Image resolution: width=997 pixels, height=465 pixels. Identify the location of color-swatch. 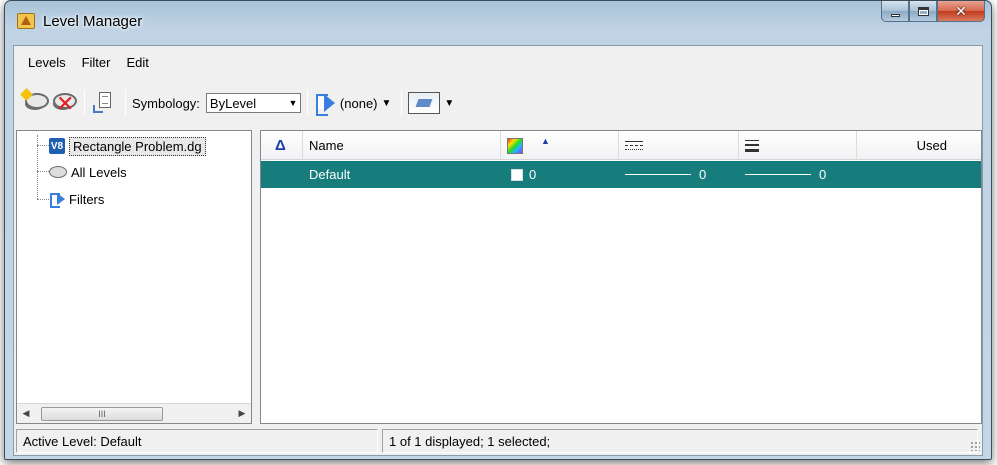
(517, 174).